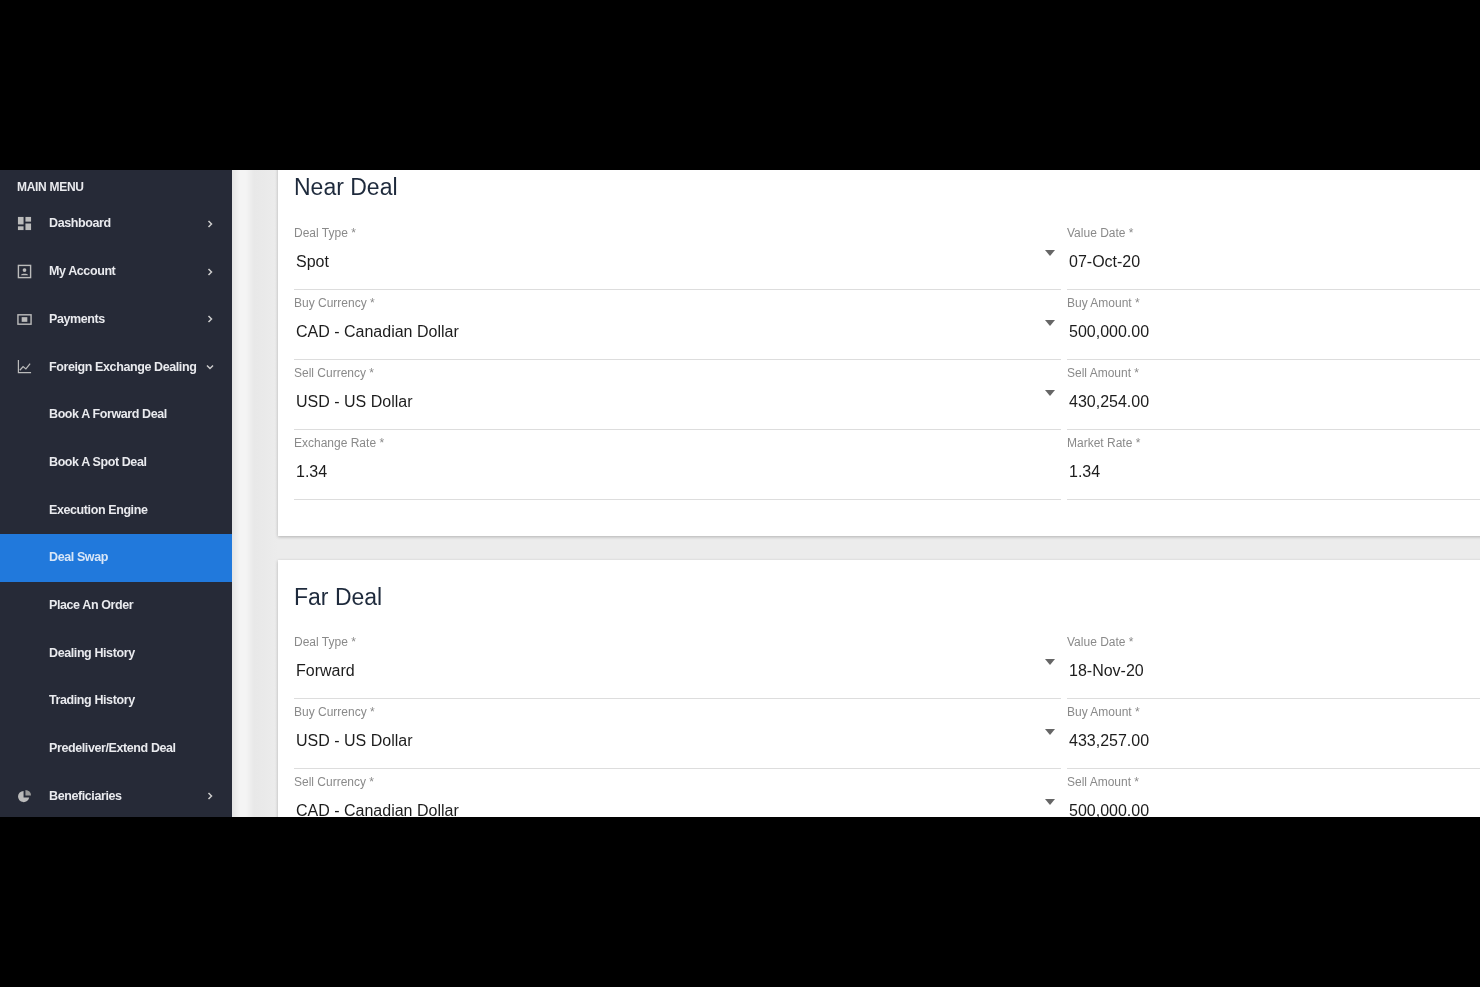 The height and width of the screenshot is (987, 1480). What do you see at coordinates (677, 664) in the screenshot?
I see `select-field: Deal Type * Forward` at bounding box center [677, 664].